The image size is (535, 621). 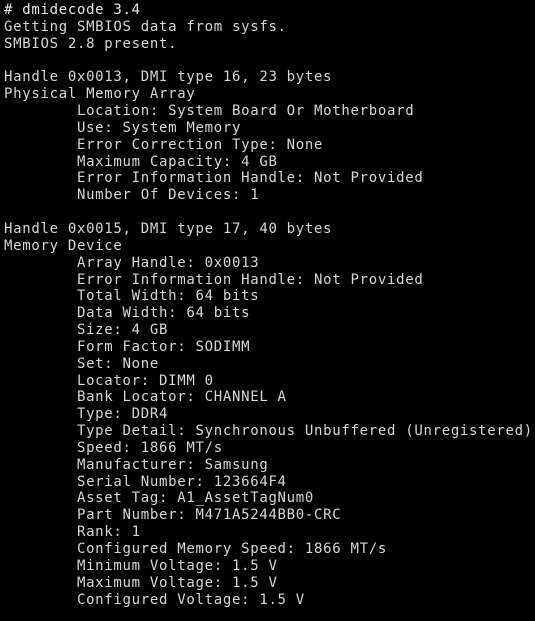 I want to click on terminal-line: Locator: DIMM 0, so click(x=109, y=380).